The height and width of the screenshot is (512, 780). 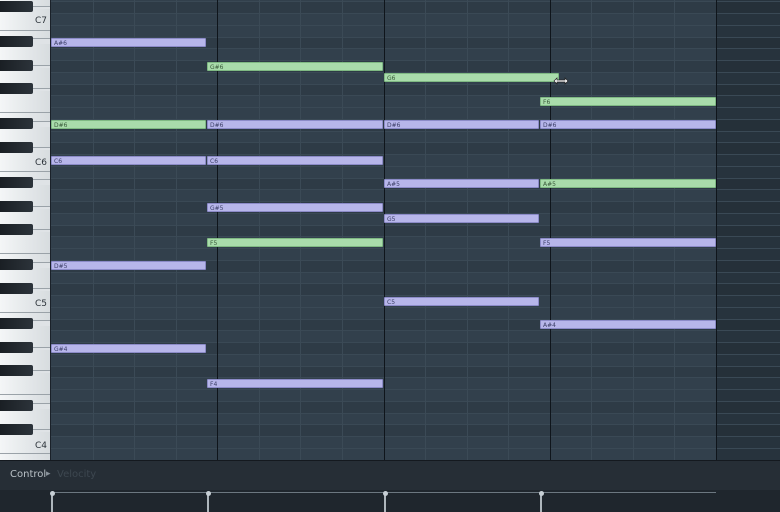 What do you see at coordinates (384, 230) in the screenshot?
I see `bar-line` at bounding box center [384, 230].